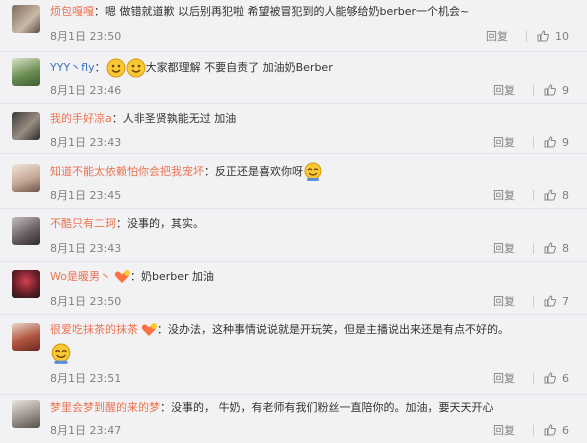 The image size is (587, 443). Describe the element at coordinates (72, 11) in the screenshot. I see `username-link: 烦包嘎嘎` at that location.